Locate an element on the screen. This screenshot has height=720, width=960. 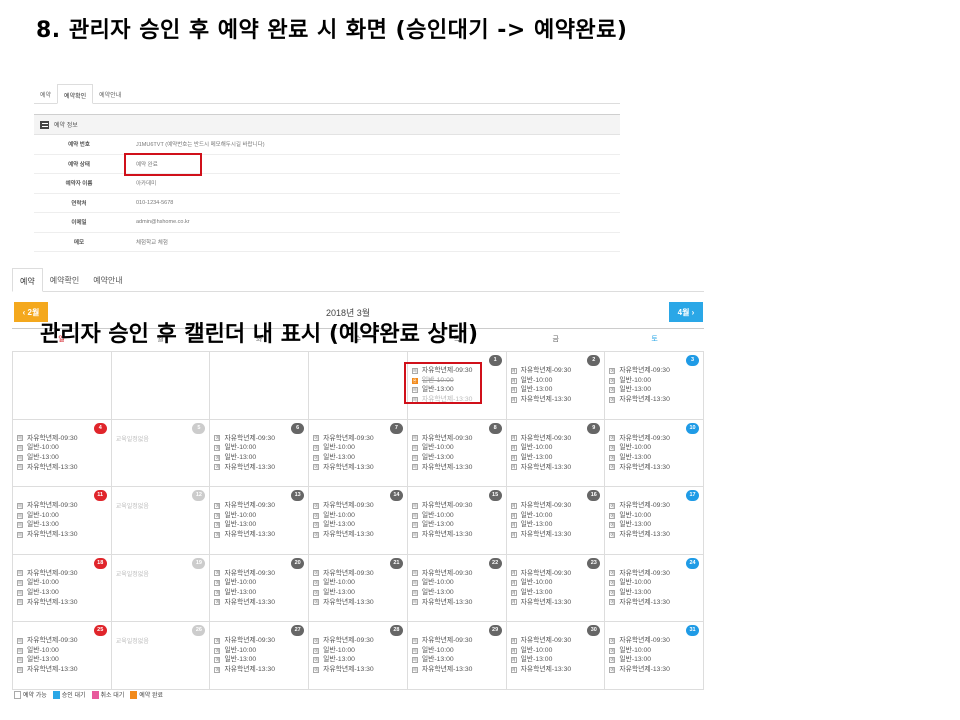
tab-reserve-check: 예약확인 is located at coordinates (75, 94).